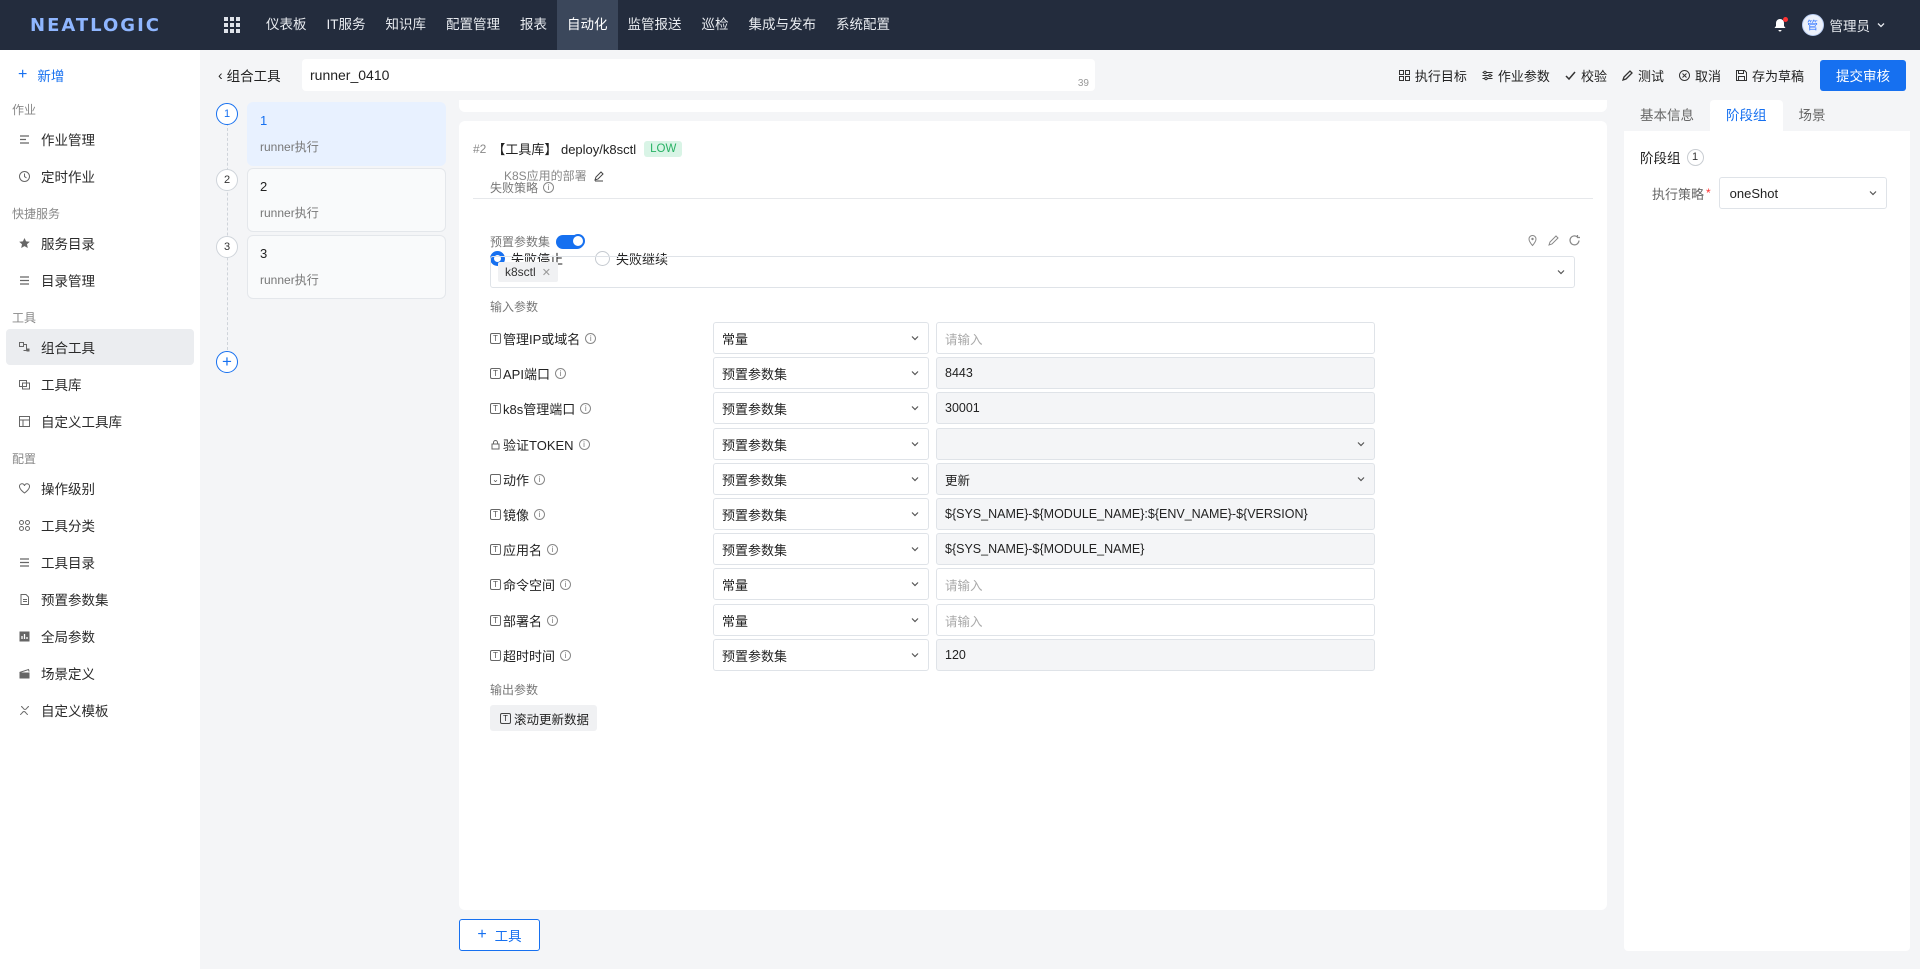 The height and width of the screenshot is (969, 1920). Describe the element at coordinates (100, 243) in the screenshot. I see `sidebar-item: 服务目录` at that location.